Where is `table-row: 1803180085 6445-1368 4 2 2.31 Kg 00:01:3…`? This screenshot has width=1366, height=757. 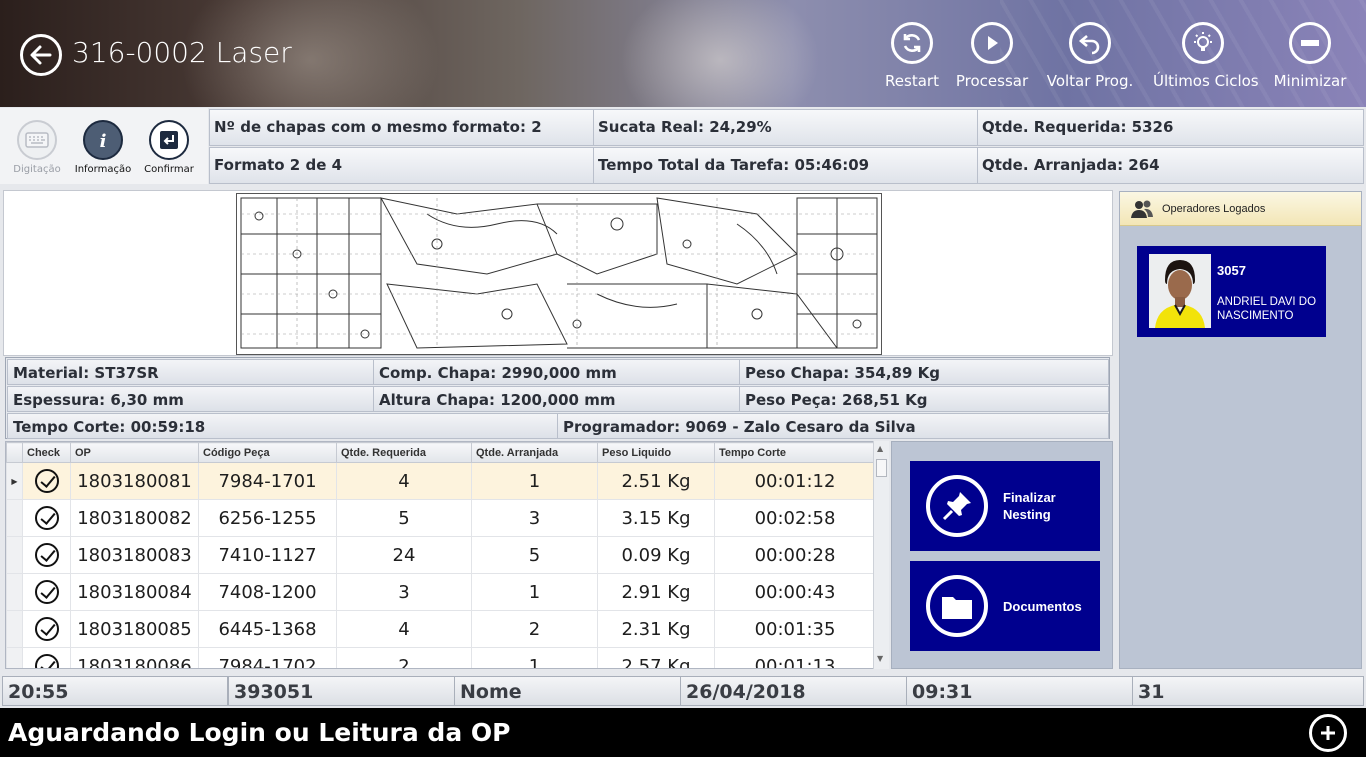 table-row: 1803180085 6445-1368 4 2 2.31 Kg 00:01:3… is located at coordinates (441, 629).